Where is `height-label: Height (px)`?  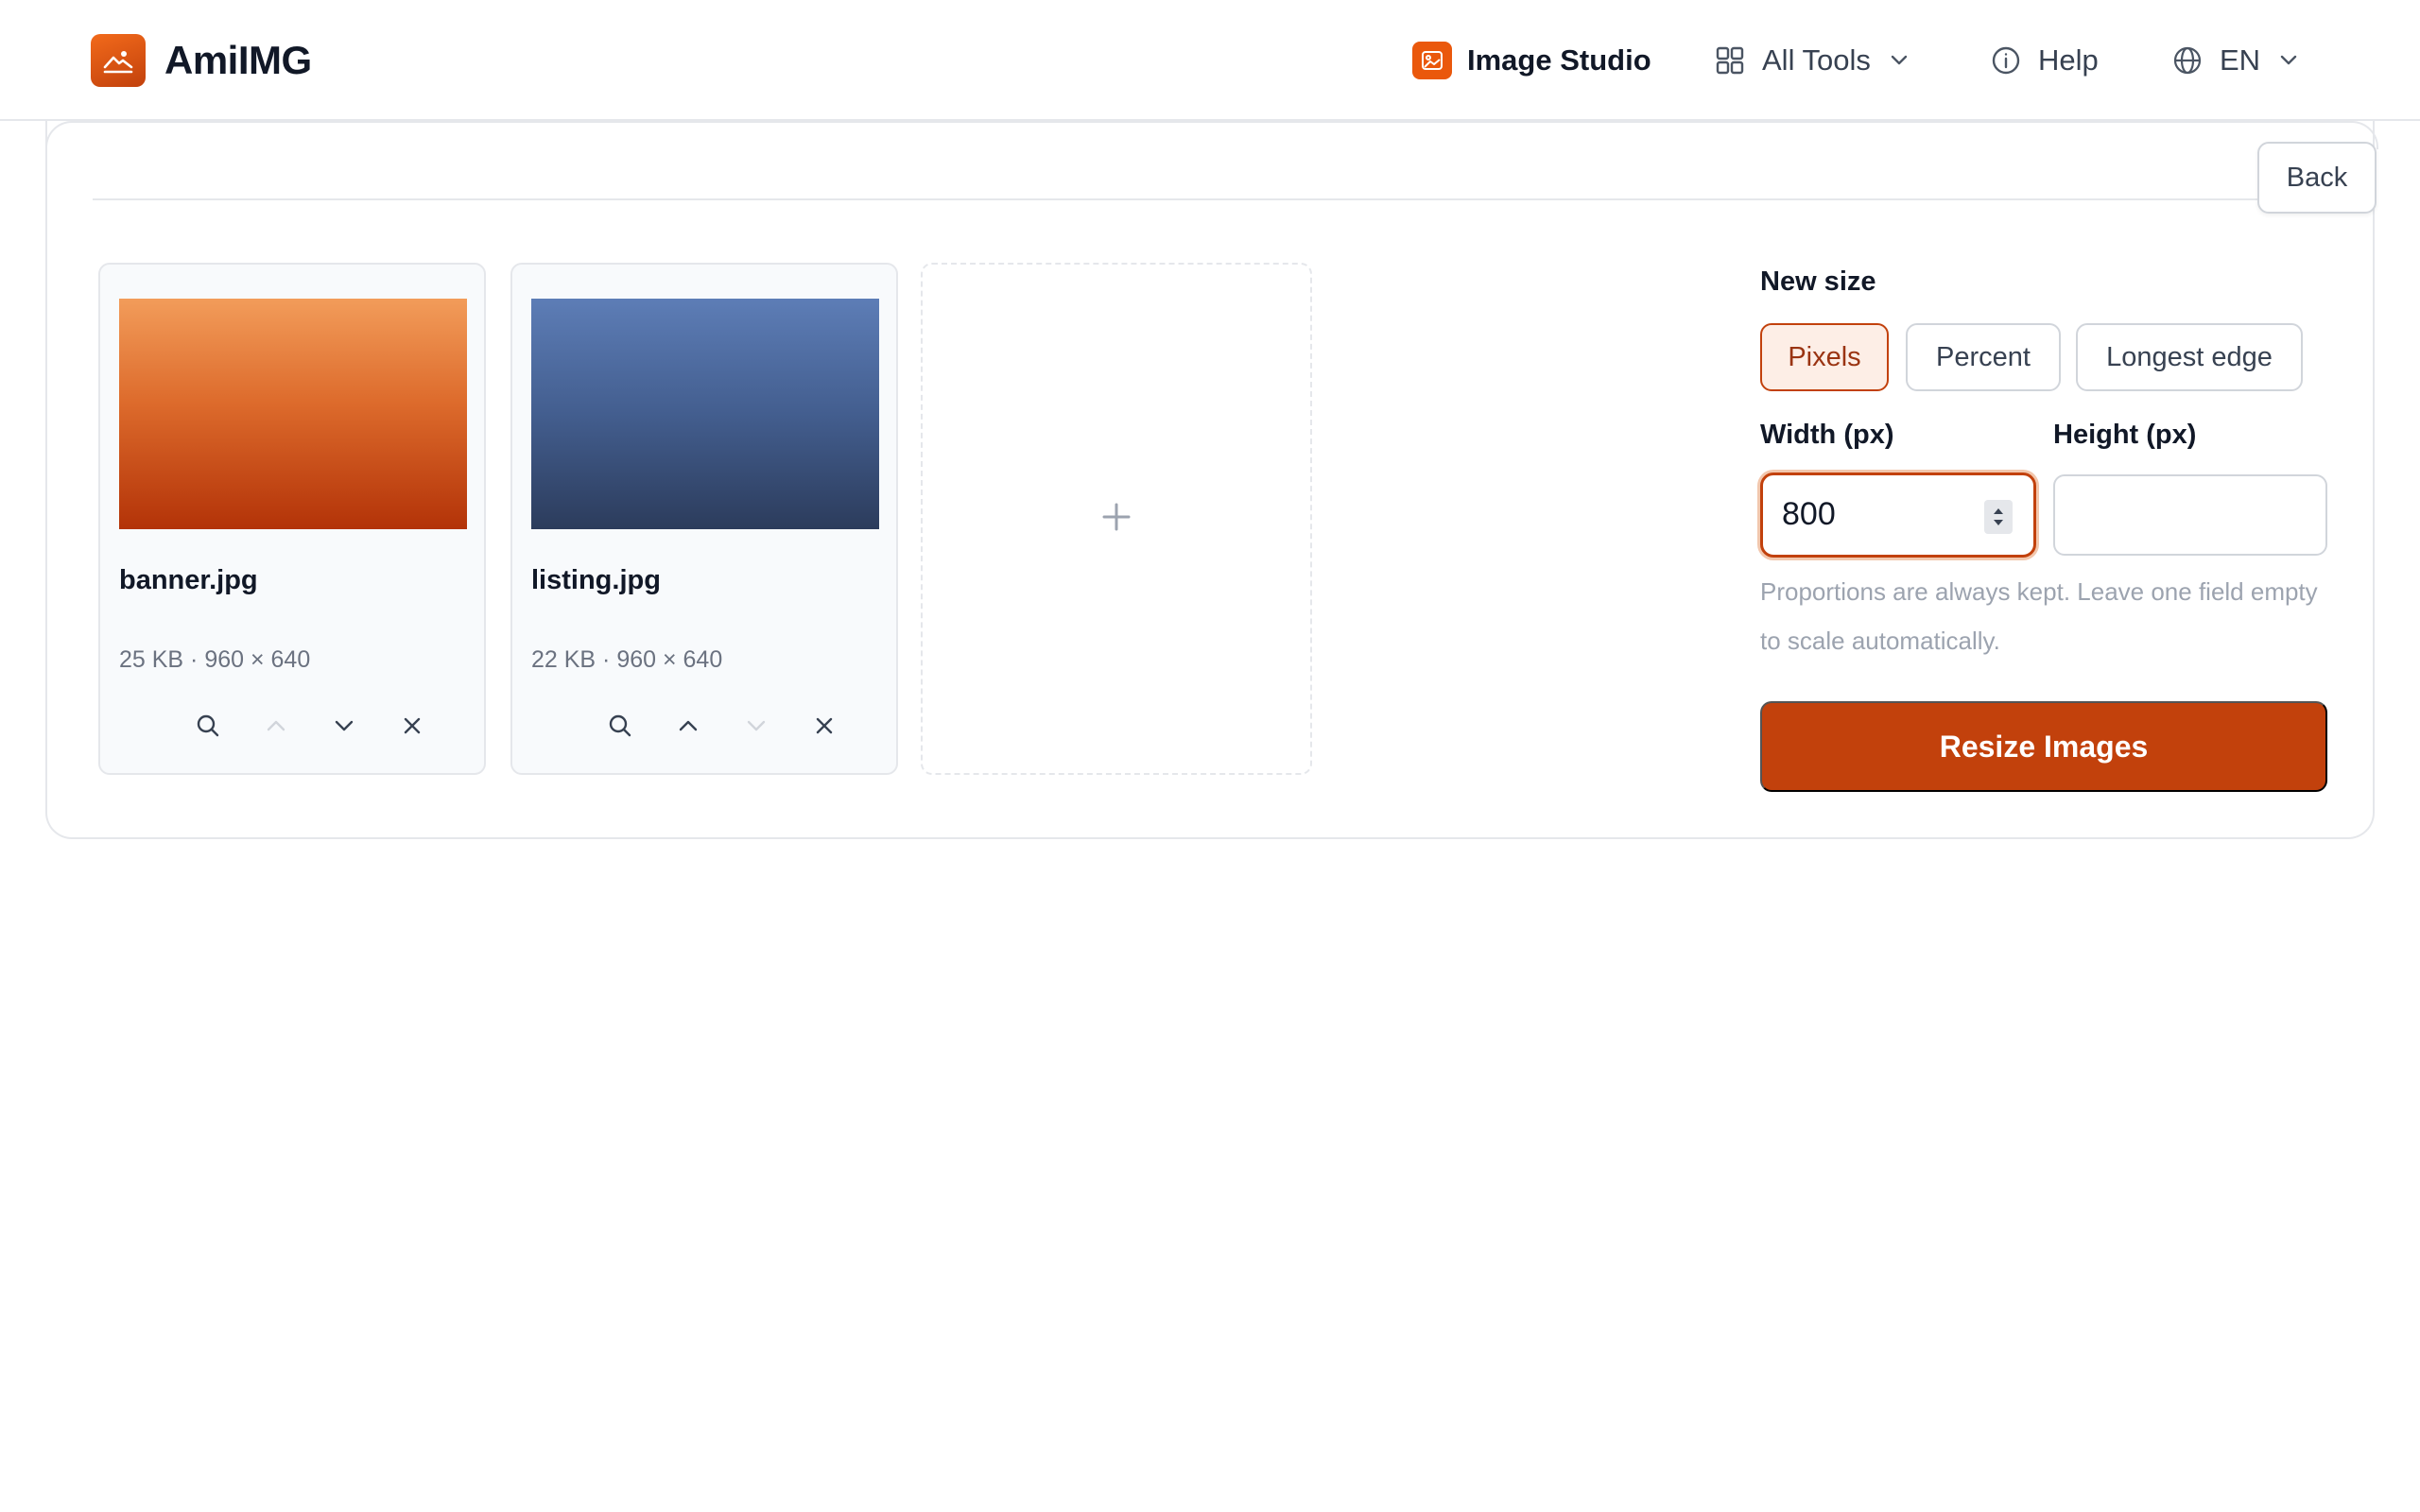
height-label: Height (px) is located at coordinates (2125, 435).